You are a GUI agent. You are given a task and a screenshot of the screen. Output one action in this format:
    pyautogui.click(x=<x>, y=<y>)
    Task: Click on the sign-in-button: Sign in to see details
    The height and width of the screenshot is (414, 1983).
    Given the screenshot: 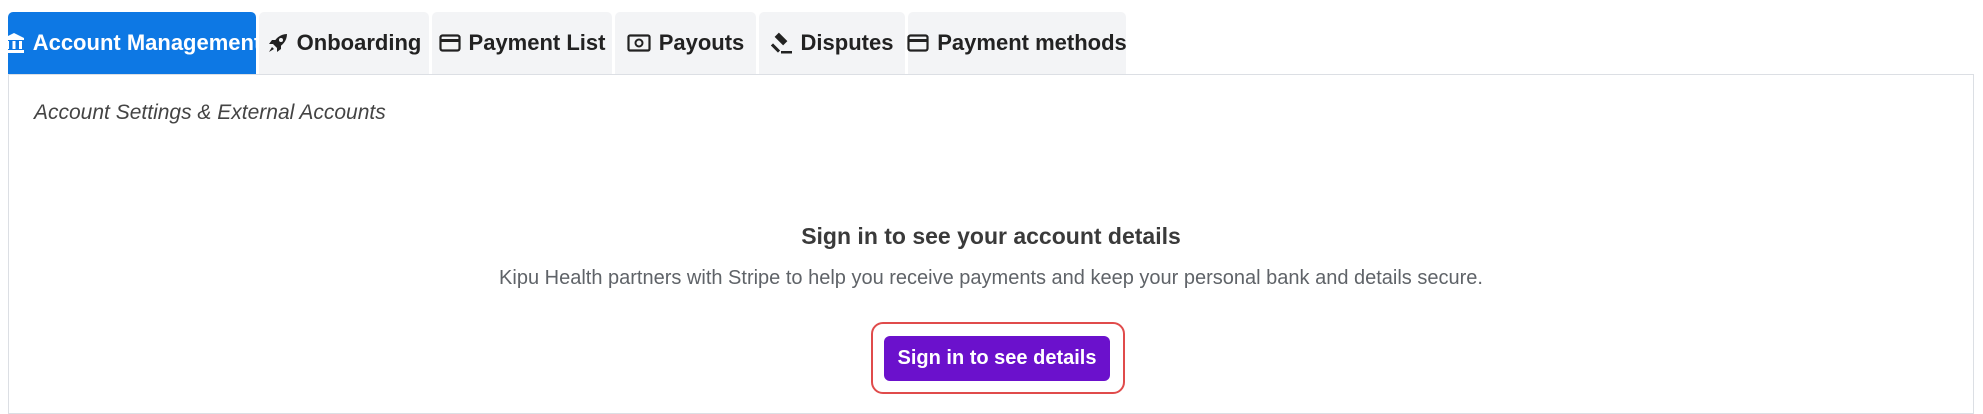 What is the action you would take?
    pyautogui.click(x=997, y=358)
    